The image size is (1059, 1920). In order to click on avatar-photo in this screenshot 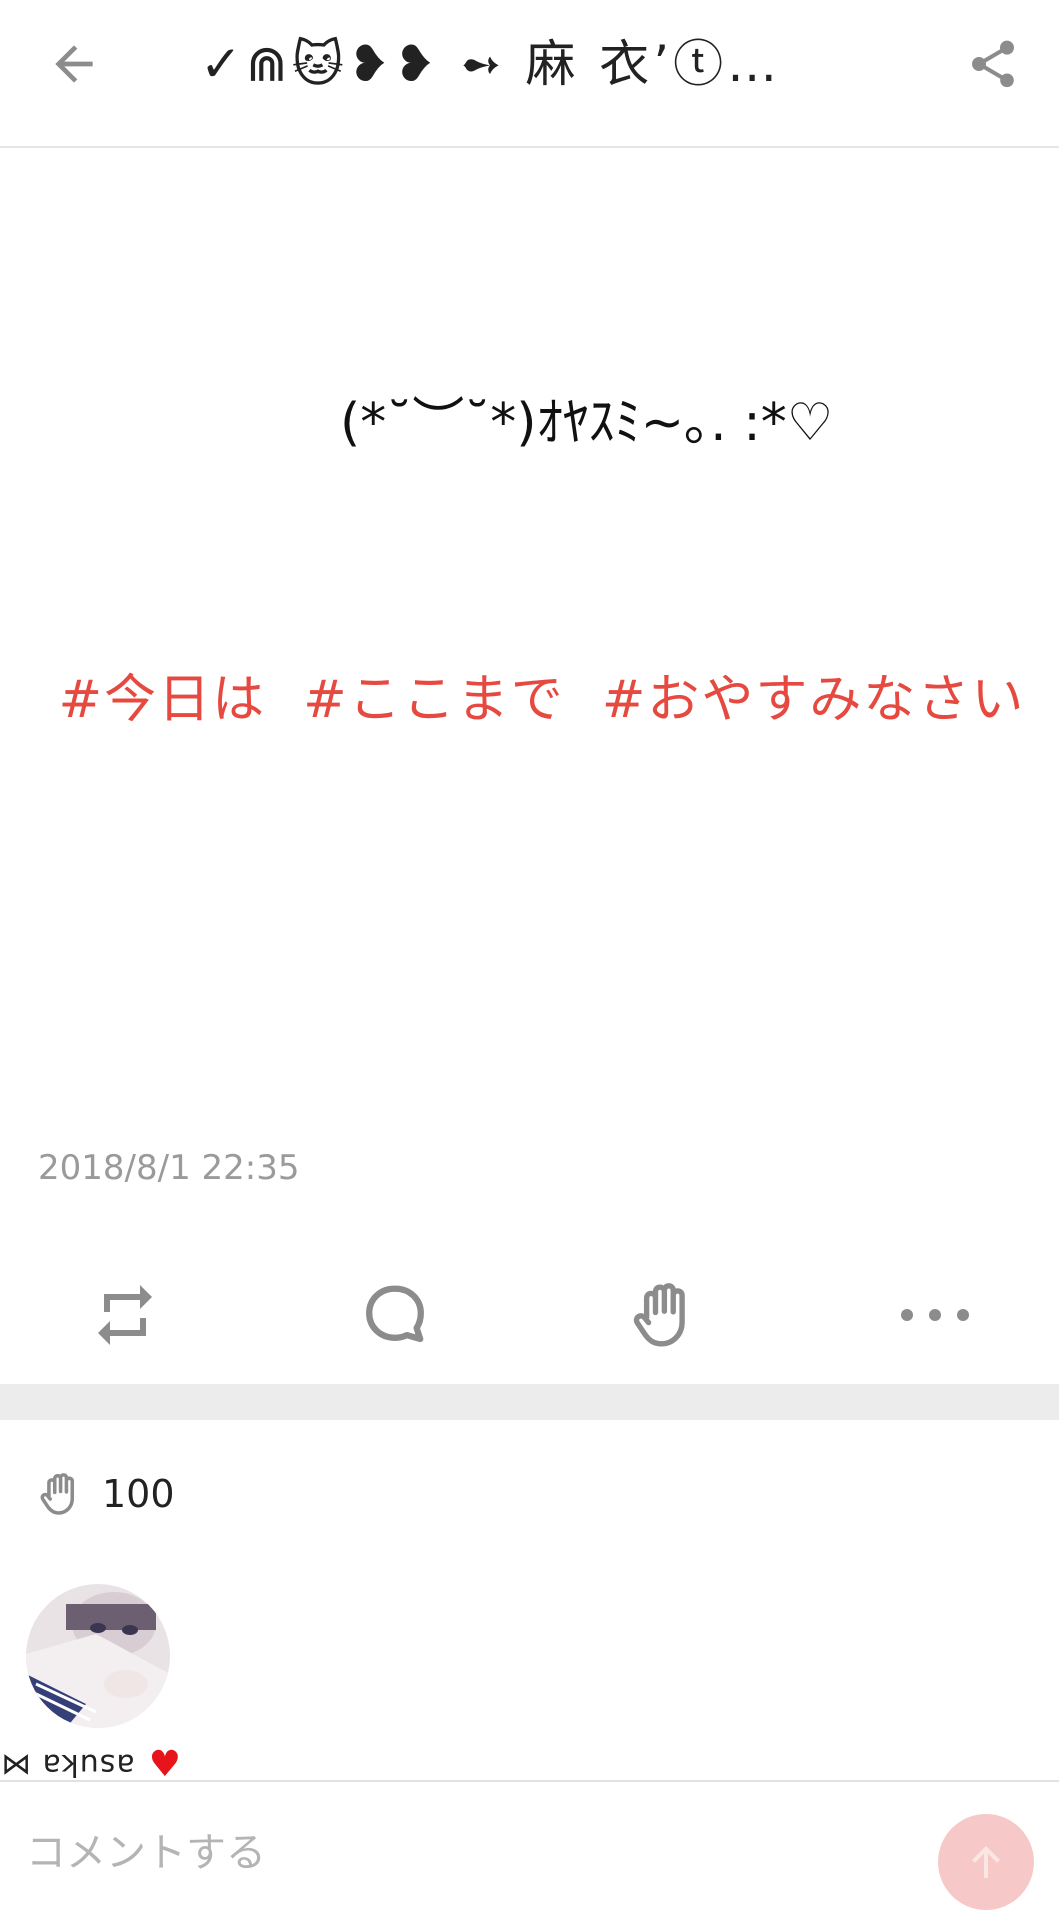, I will do `click(98, 1656)`.